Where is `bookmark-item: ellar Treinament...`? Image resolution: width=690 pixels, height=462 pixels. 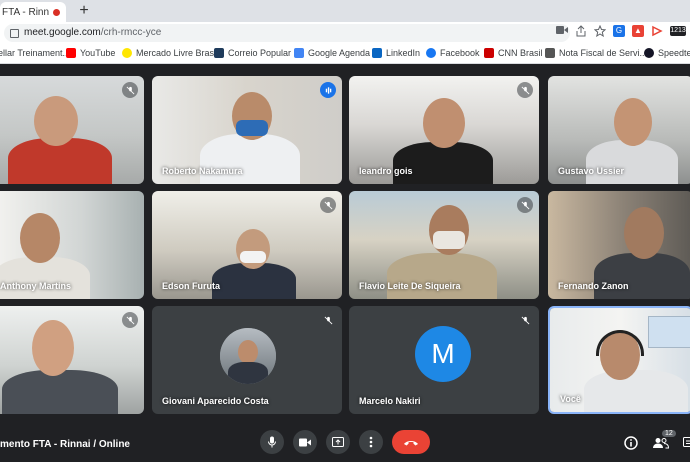 bookmark-item: ellar Treinament... is located at coordinates (35, 53).